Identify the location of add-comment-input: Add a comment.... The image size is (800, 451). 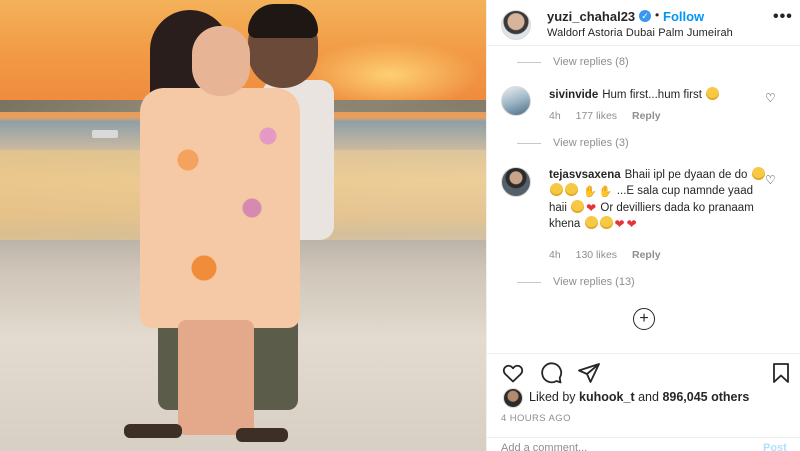
(544, 446).